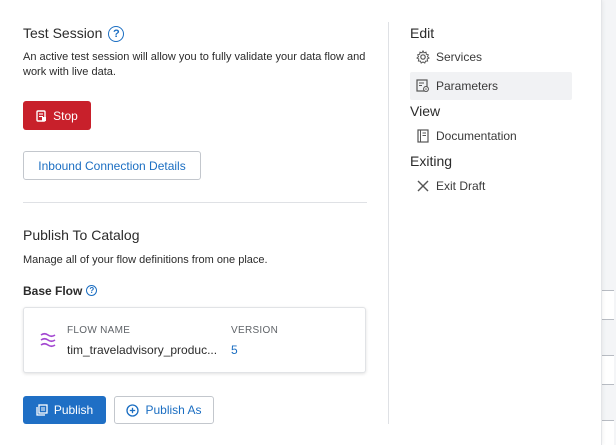  What do you see at coordinates (423, 57) in the screenshot?
I see `gear-icon` at bounding box center [423, 57].